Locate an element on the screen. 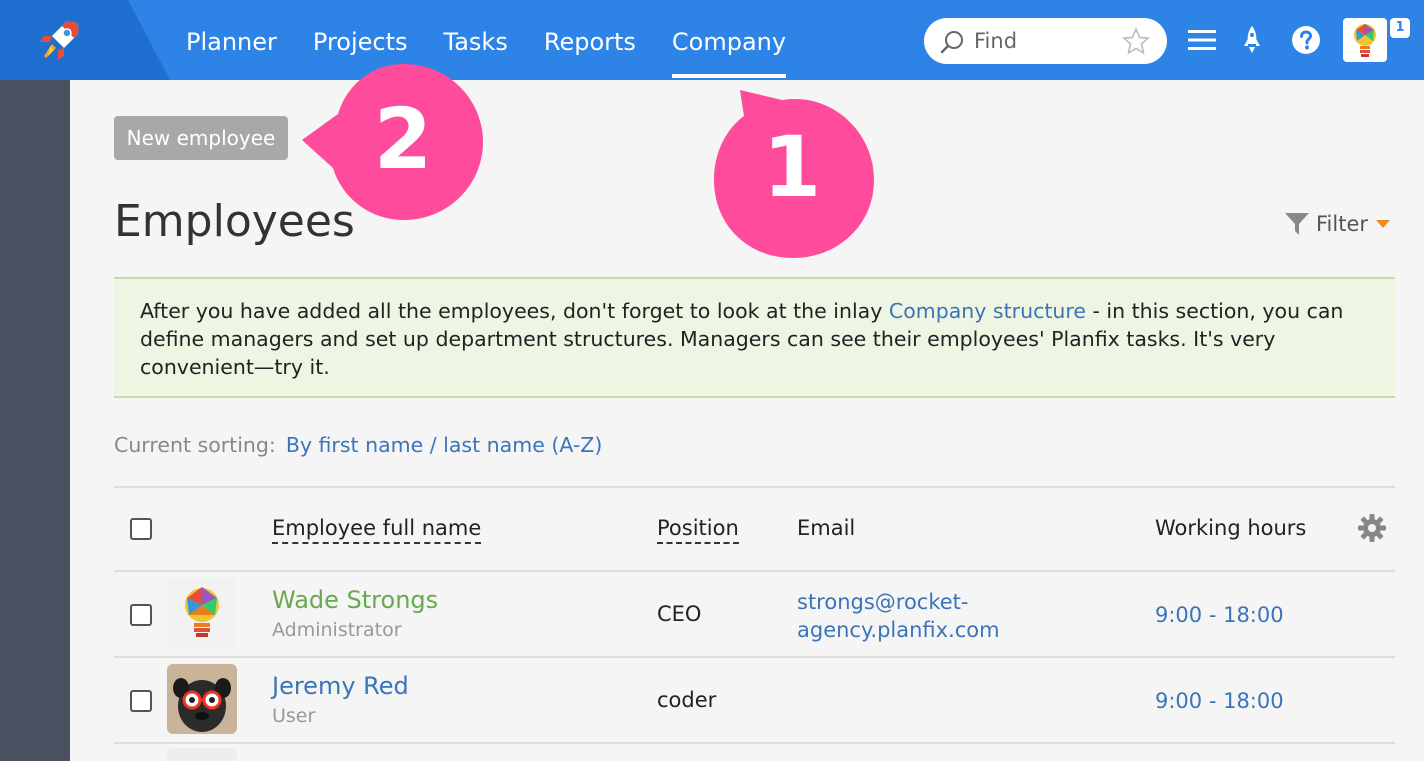 Image resolution: width=1424 pixels, height=761 pixels. callout-number-2: 2 is located at coordinates (403, 139).